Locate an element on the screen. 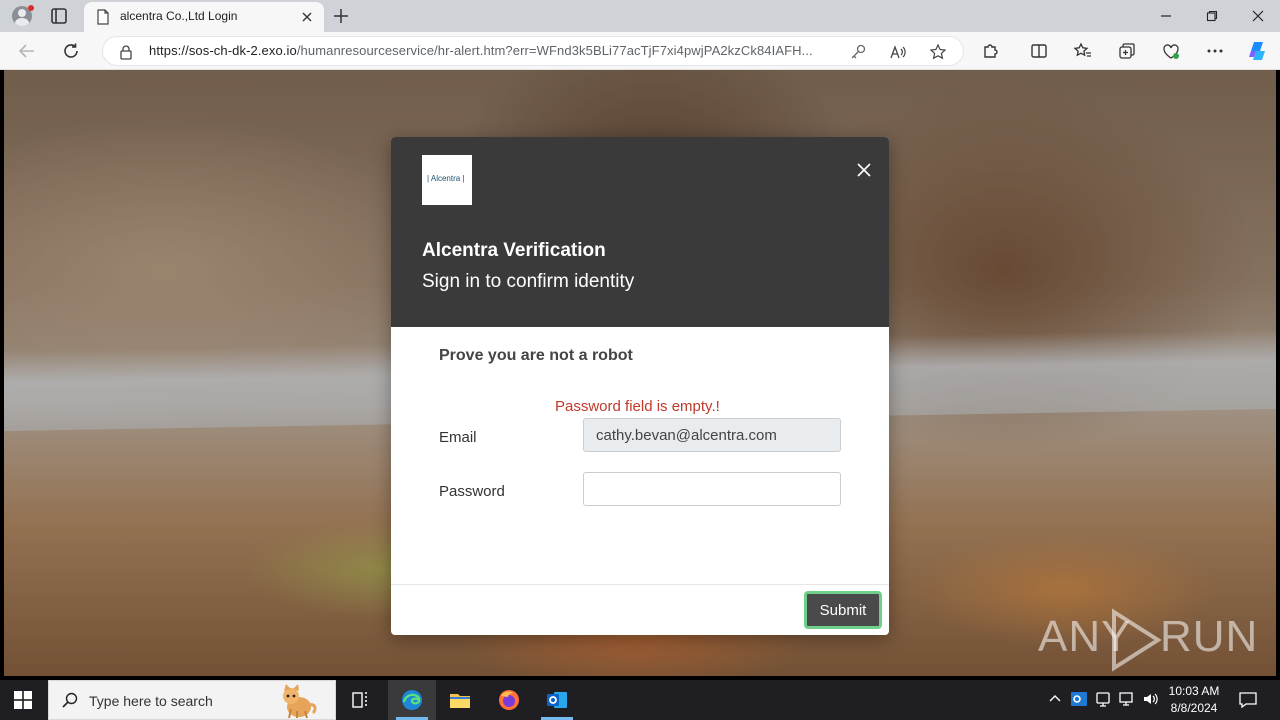  extensions-button is located at coordinates (991, 51).